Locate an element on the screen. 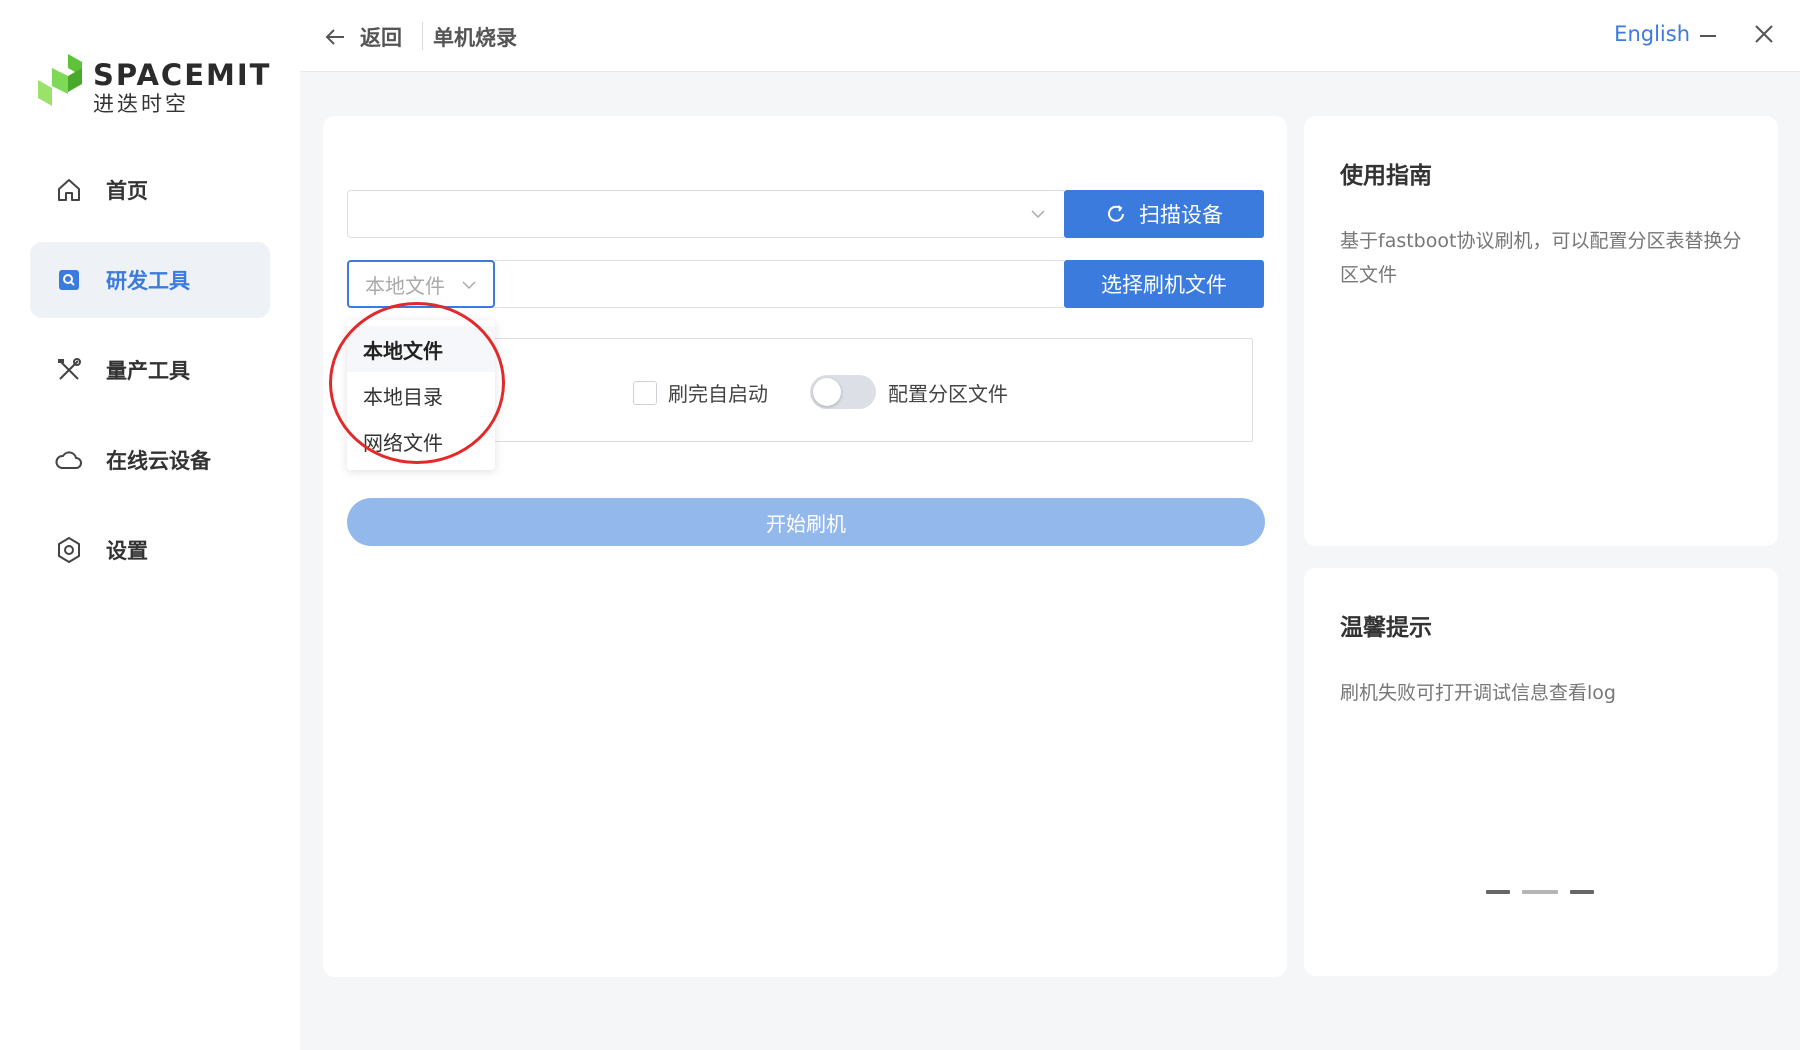 The height and width of the screenshot is (1050, 1800). breadcrumb-divider is located at coordinates (422, 36).